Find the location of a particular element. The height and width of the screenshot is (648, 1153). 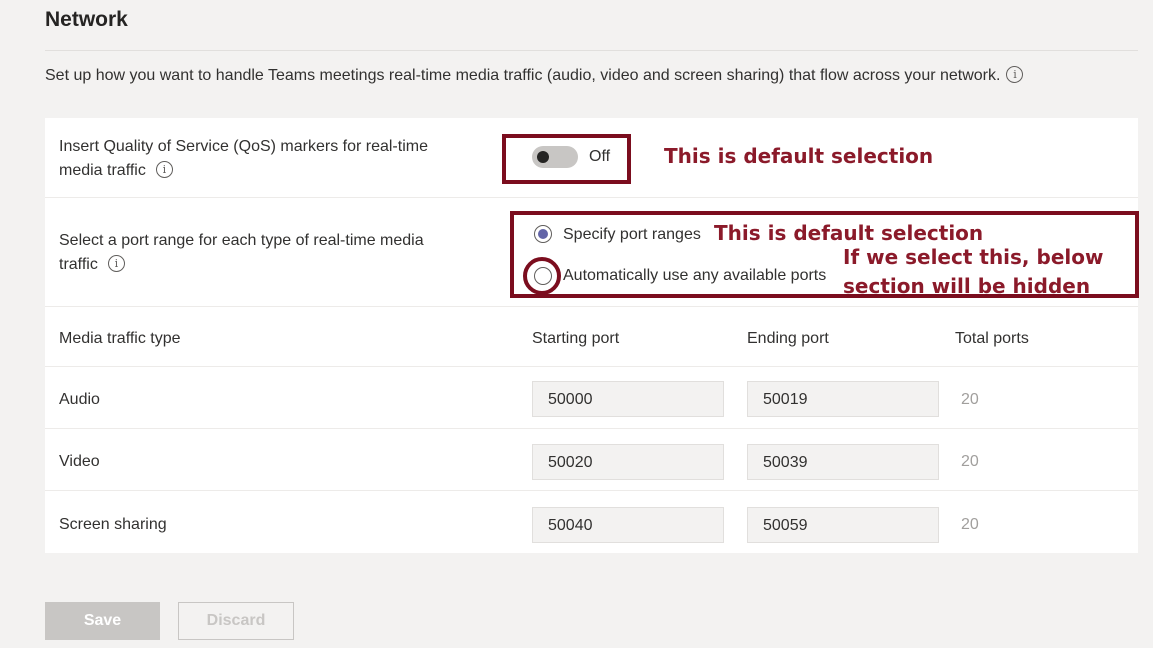

annotation-auto-note-line2: section will be hidden is located at coordinates (967, 286).